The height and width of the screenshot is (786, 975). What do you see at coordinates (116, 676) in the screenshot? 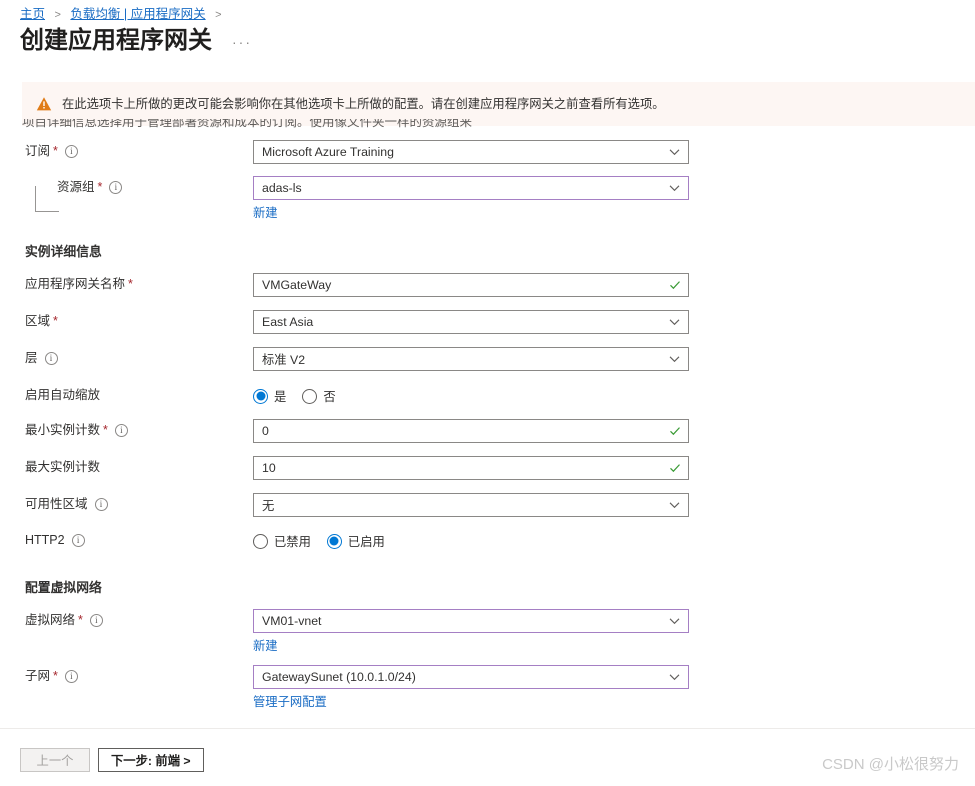
I see `subnet-label: 子网 * i` at bounding box center [116, 676].